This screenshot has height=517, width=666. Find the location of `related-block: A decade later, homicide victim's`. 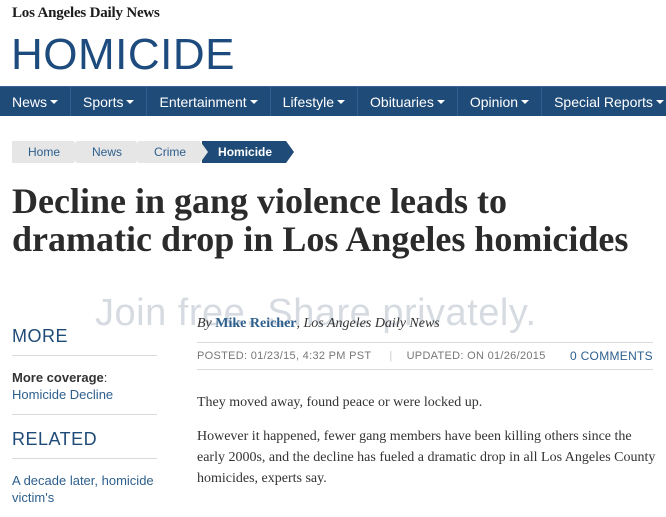

related-block: A decade later, homicide victim's is located at coordinates (84, 488).